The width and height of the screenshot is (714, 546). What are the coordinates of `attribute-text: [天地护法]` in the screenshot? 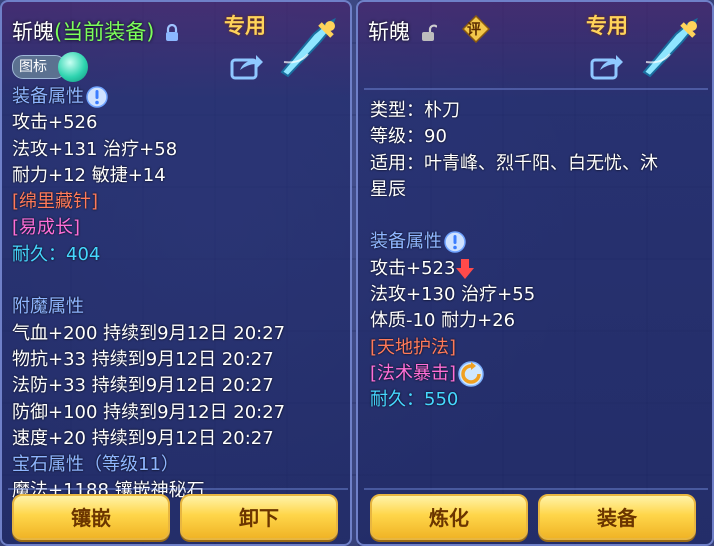 It's located at (413, 347).